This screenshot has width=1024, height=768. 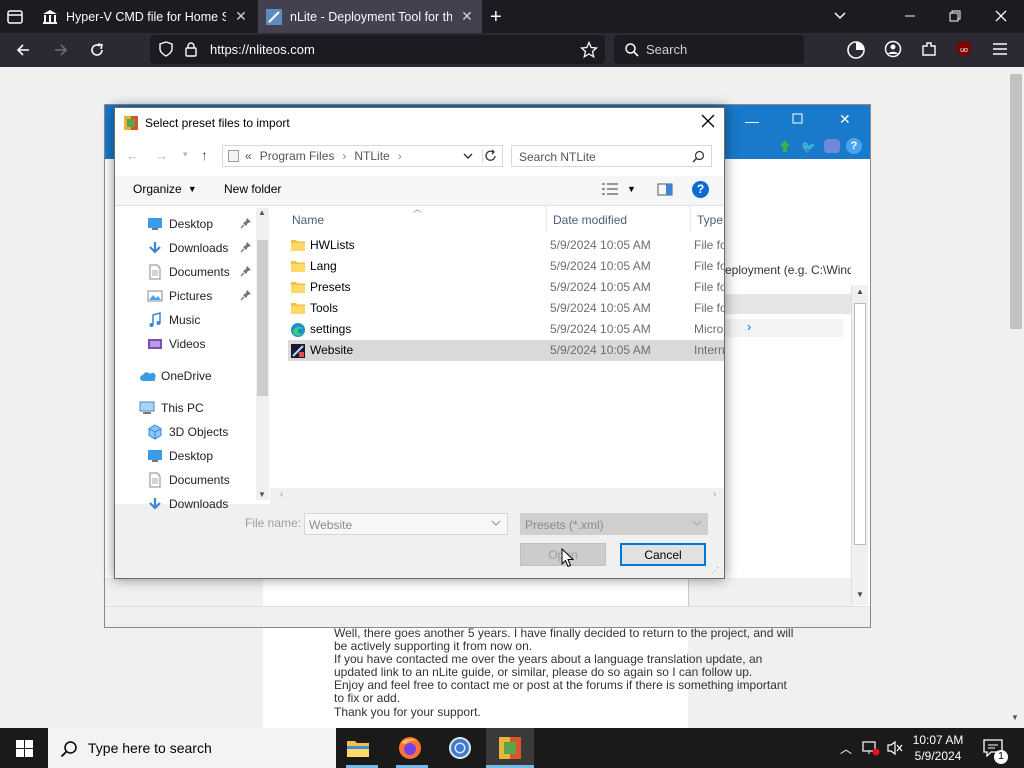 What do you see at coordinates (846, 748) in the screenshot?
I see `show-hidden-icons-icon: ︿` at bounding box center [846, 748].